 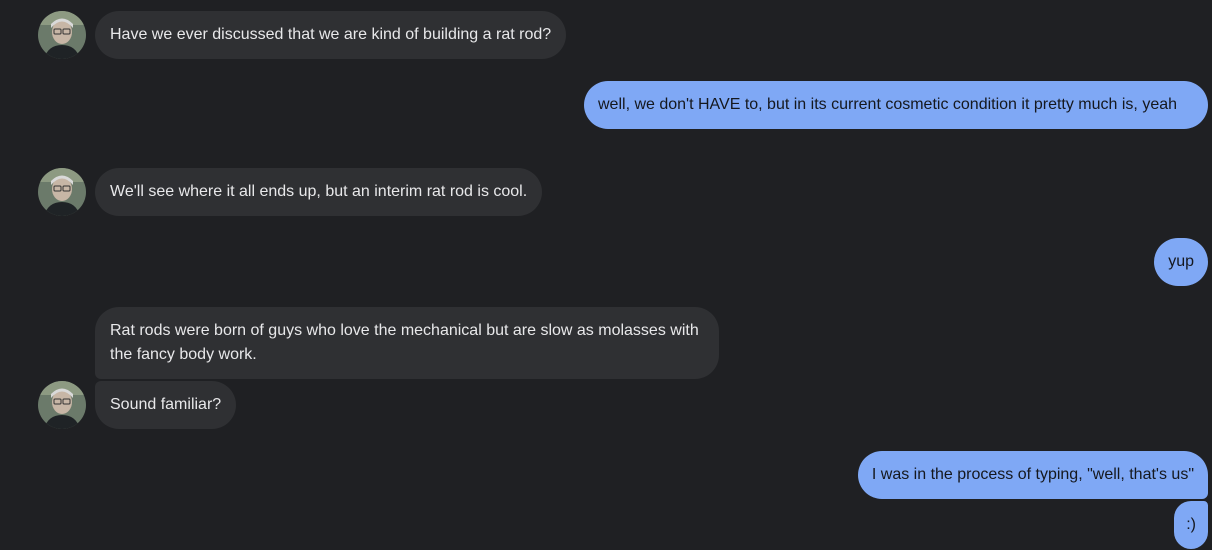 I want to click on message-bubble-outgoing: yup, so click(x=1181, y=262).